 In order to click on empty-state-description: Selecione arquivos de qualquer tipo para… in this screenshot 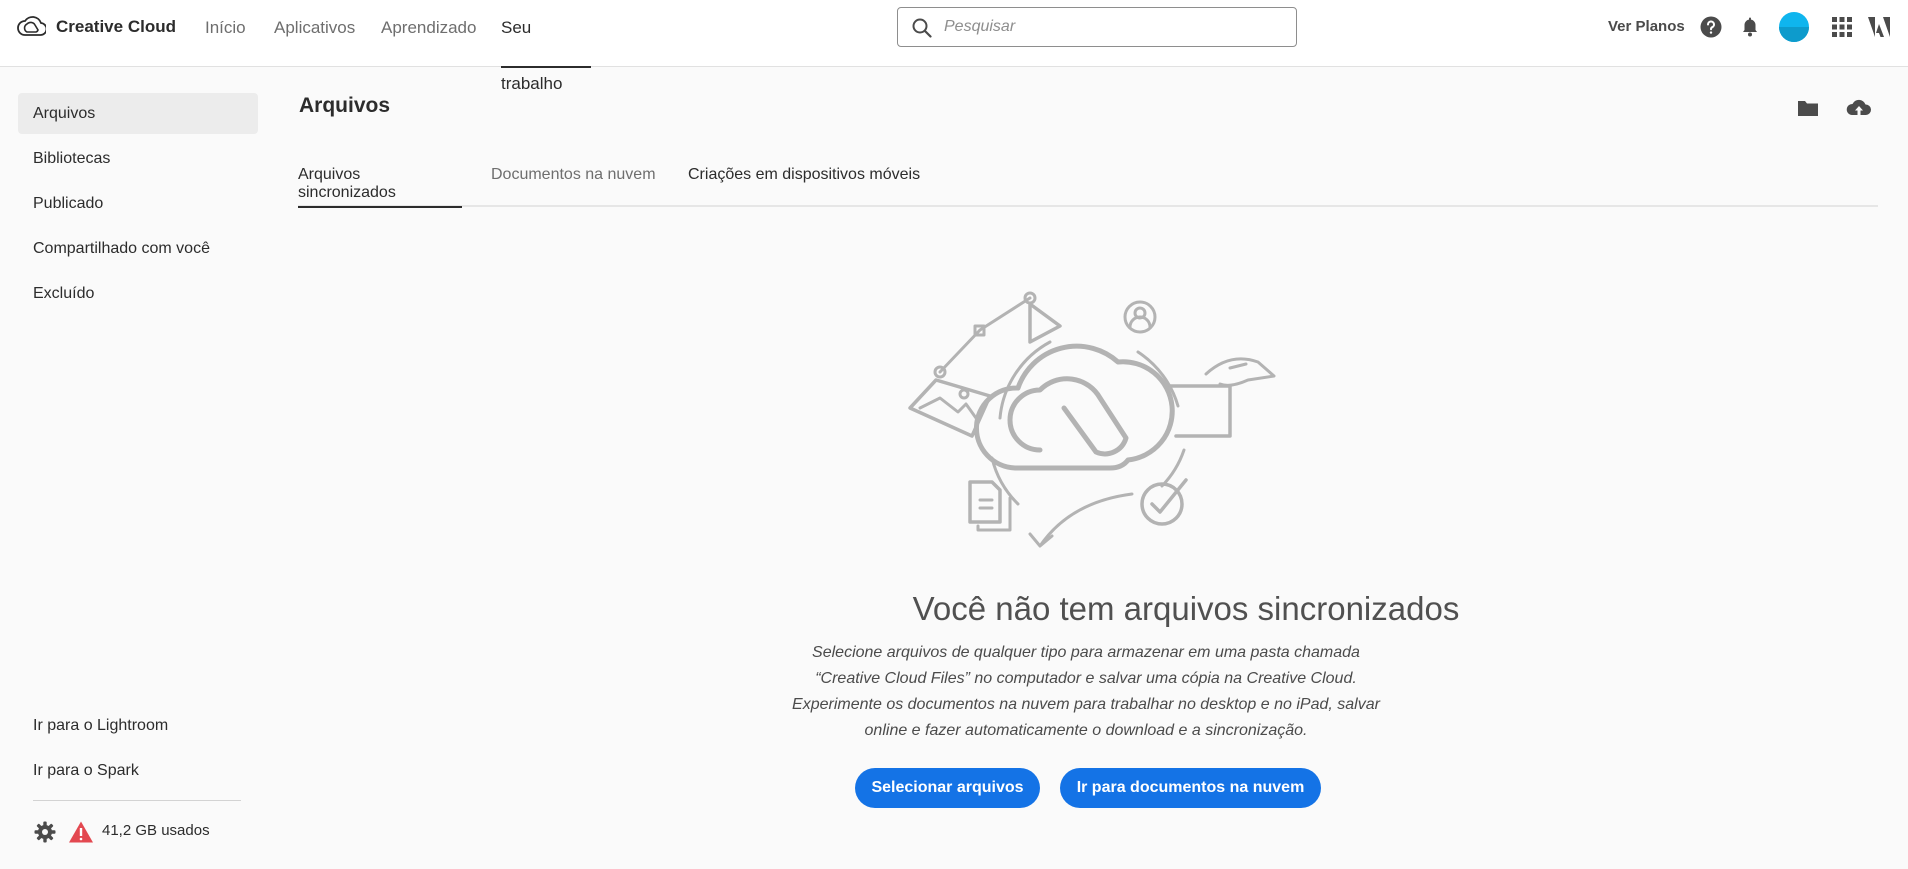, I will do `click(1086, 691)`.